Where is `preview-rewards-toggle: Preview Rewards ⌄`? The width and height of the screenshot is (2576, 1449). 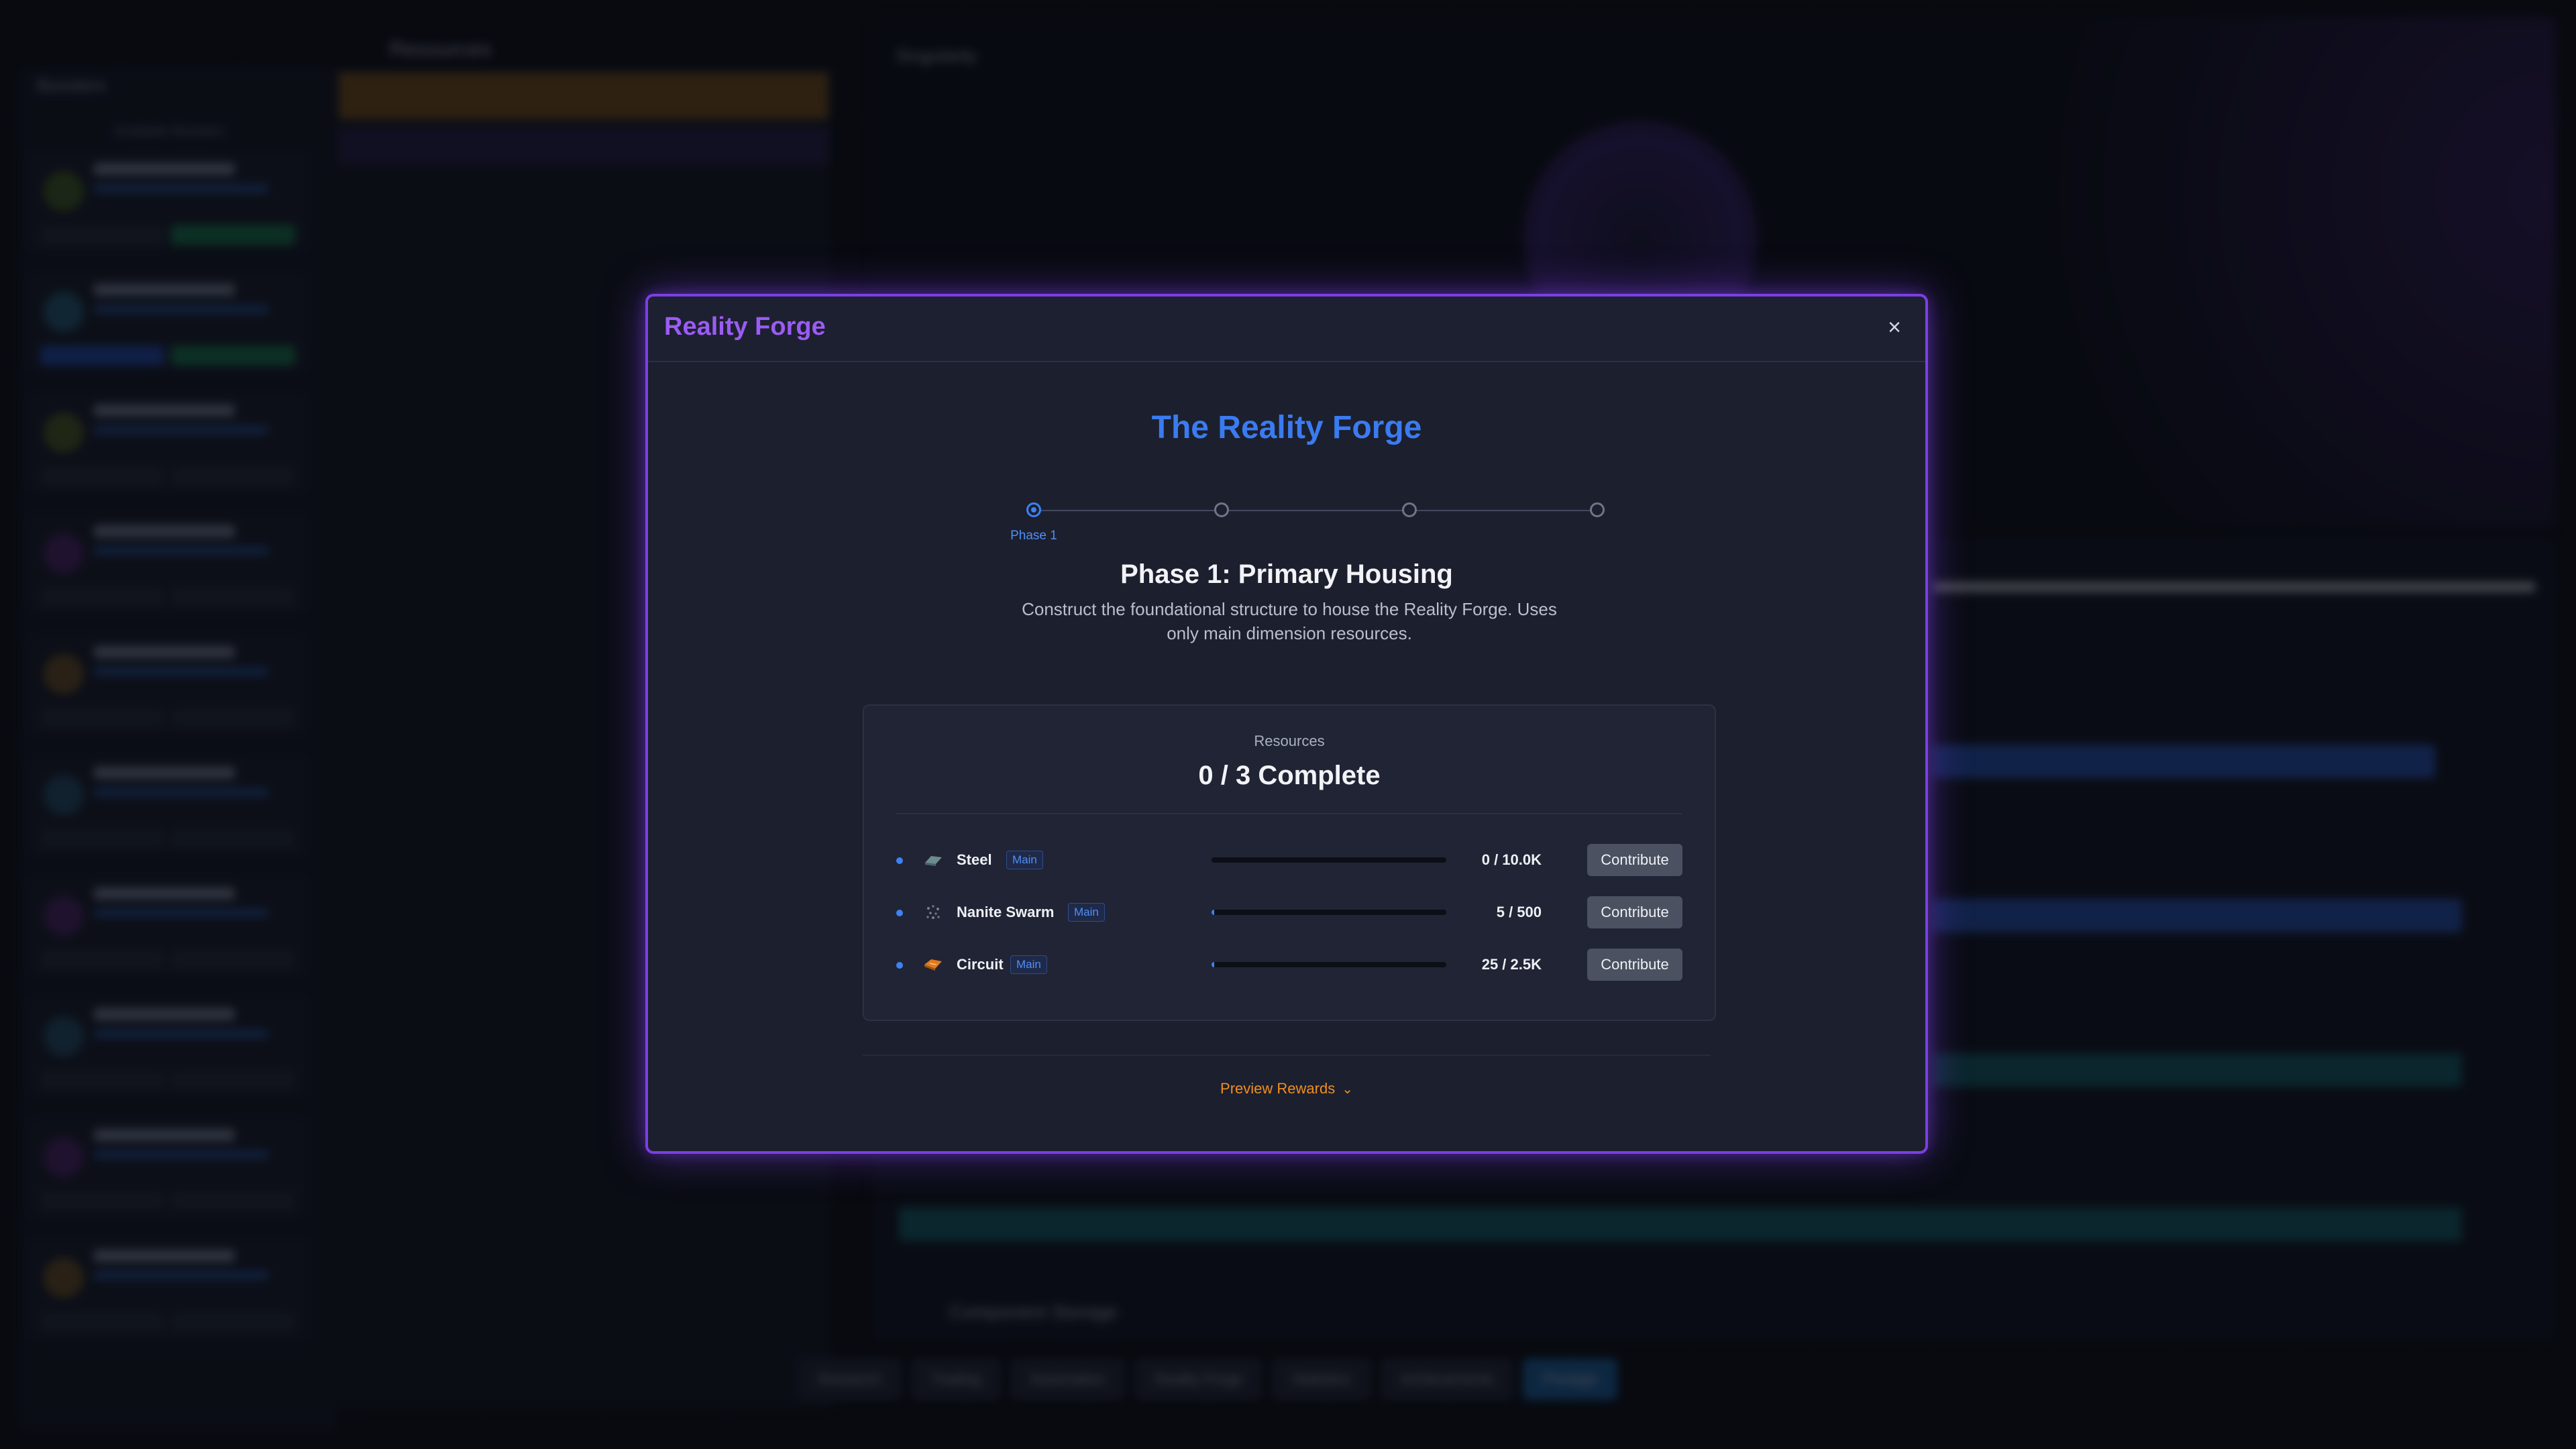 preview-rewards-toggle: Preview Rewards ⌄ is located at coordinates (1286, 1088).